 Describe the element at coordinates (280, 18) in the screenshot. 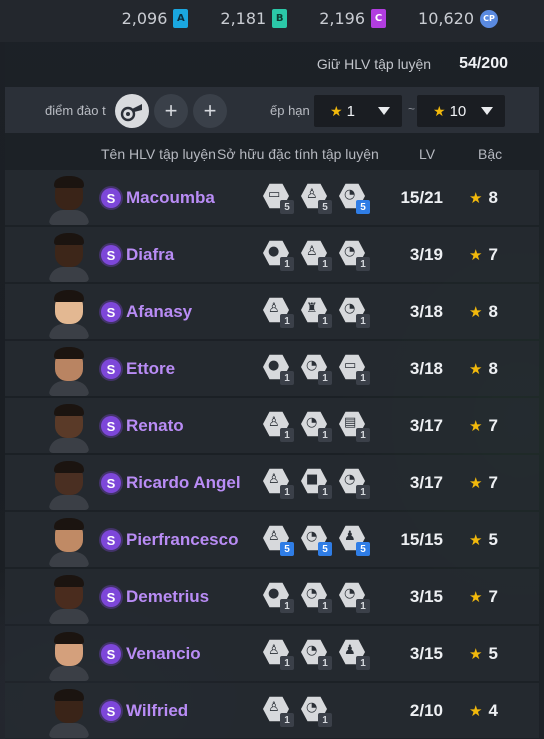

I see `currency-b-icon: B` at that location.